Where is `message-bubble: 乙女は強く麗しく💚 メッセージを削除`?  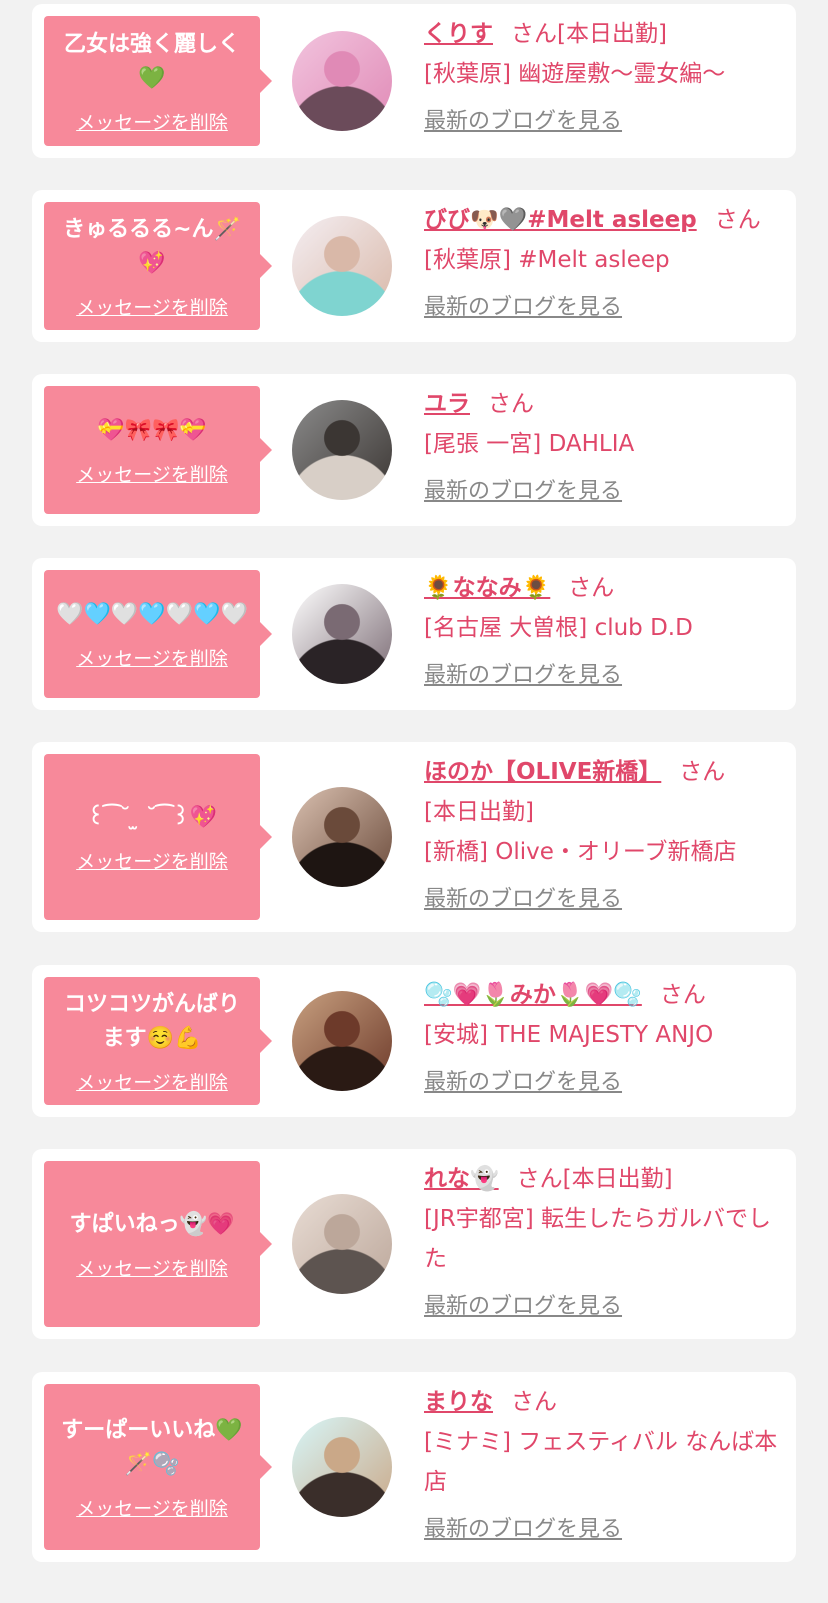
message-bubble: 乙女は強く麗しく💚 メッセージを削除 is located at coordinates (158, 81).